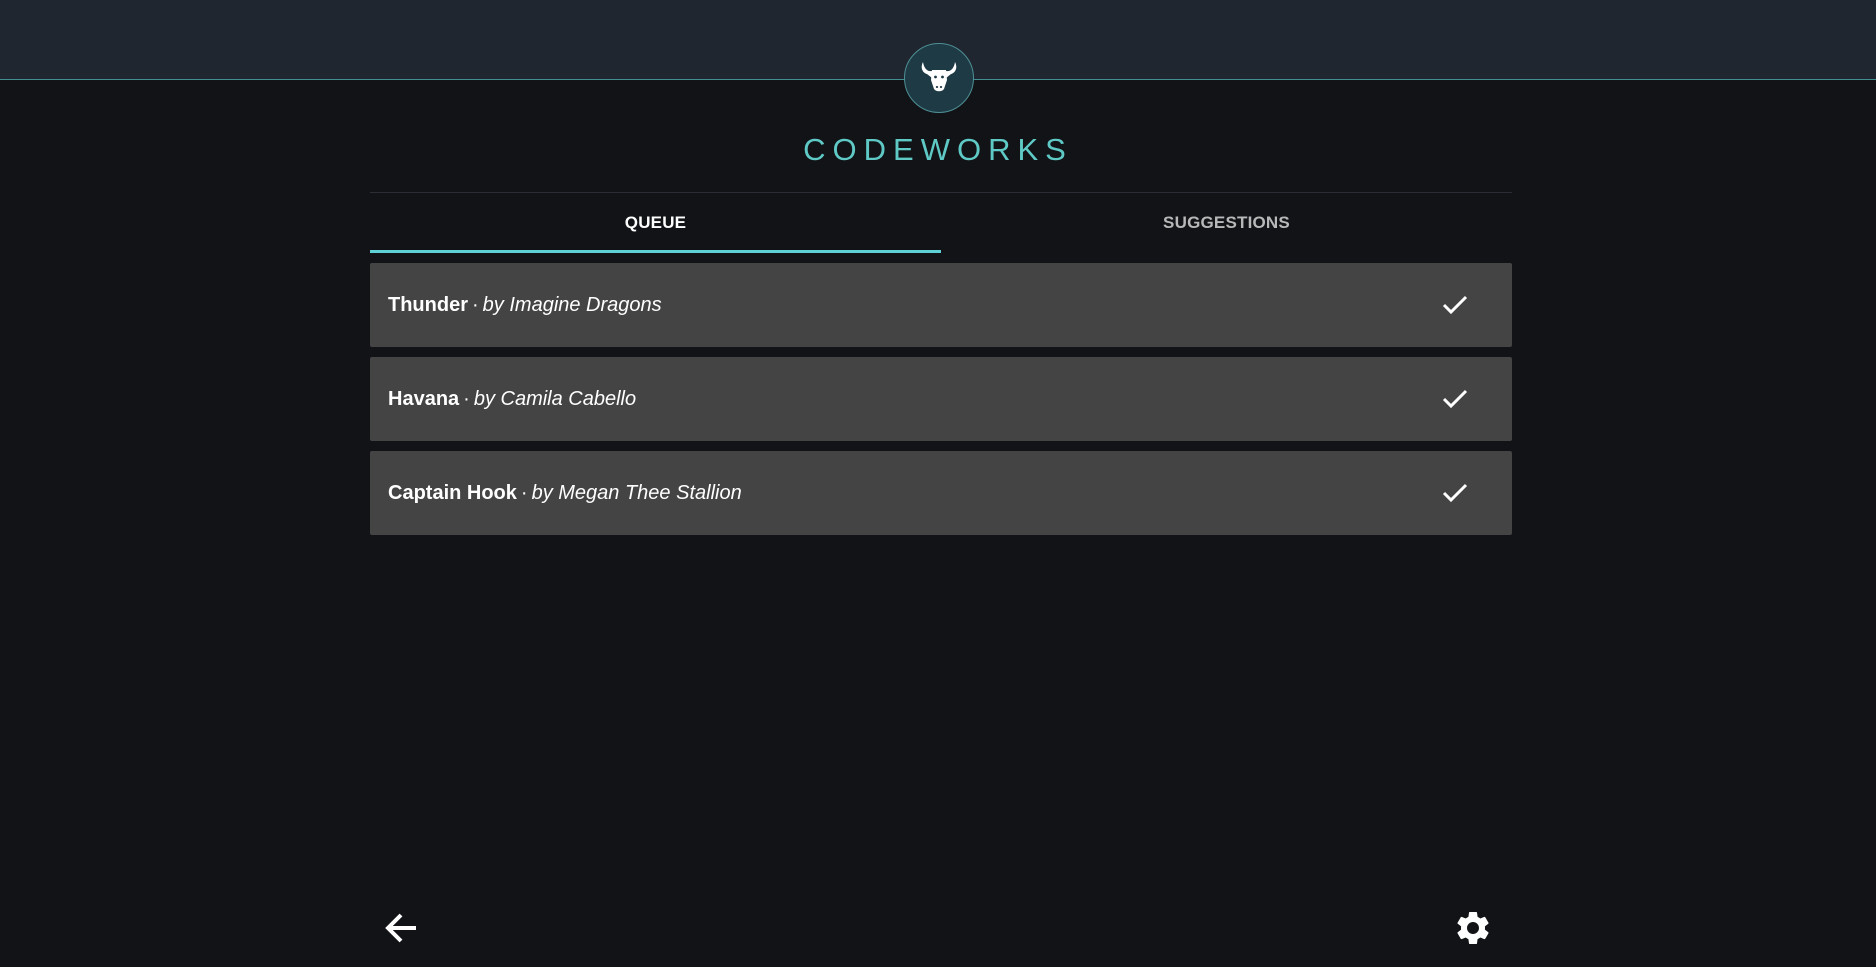 Image resolution: width=1876 pixels, height=967 pixels. Describe the element at coordinates (1226, 223) in the screenshot. I see `tab-suggestions: SUGGESTIONS` at that location.